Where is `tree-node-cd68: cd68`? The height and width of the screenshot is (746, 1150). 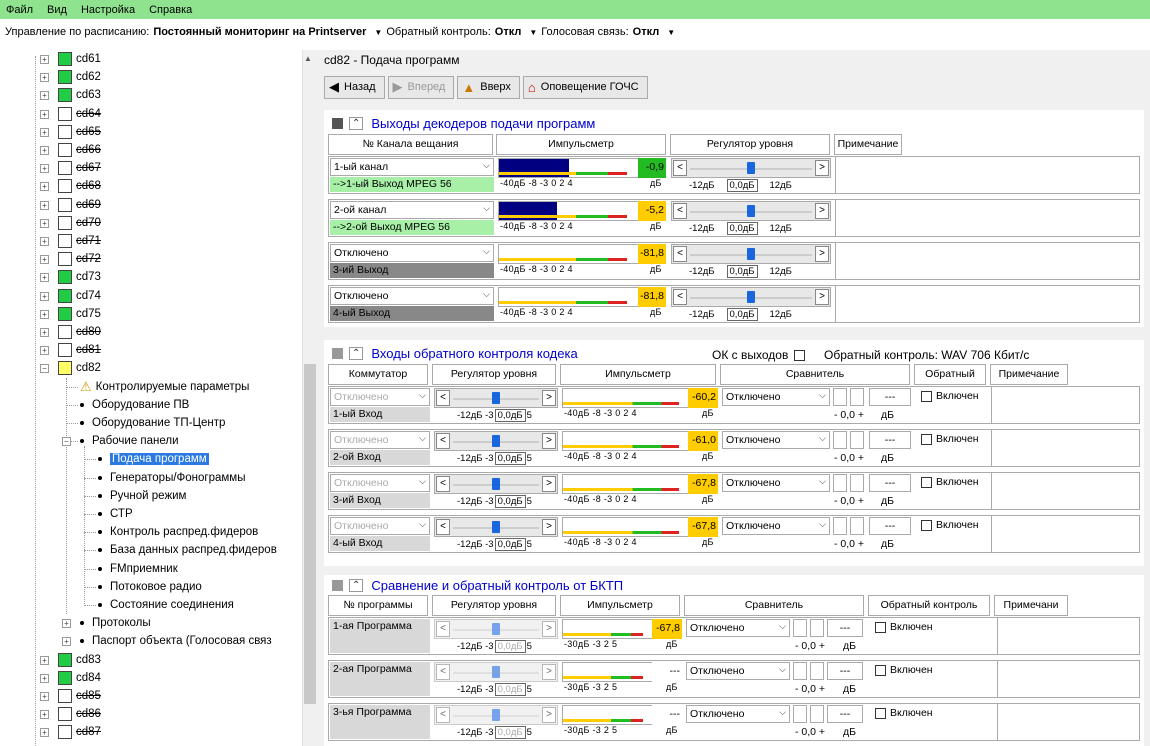
tree-node-cd68: cd68 is located at coordinates (79, 186).